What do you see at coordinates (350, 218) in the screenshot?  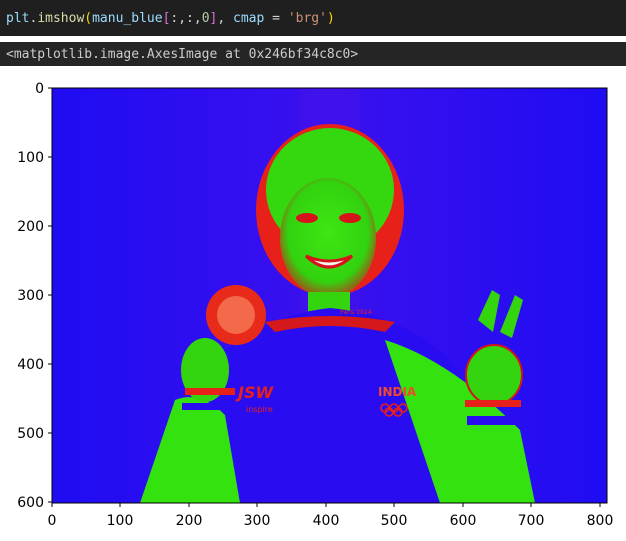 I see `right-eye` at bounding box center [350, 218].